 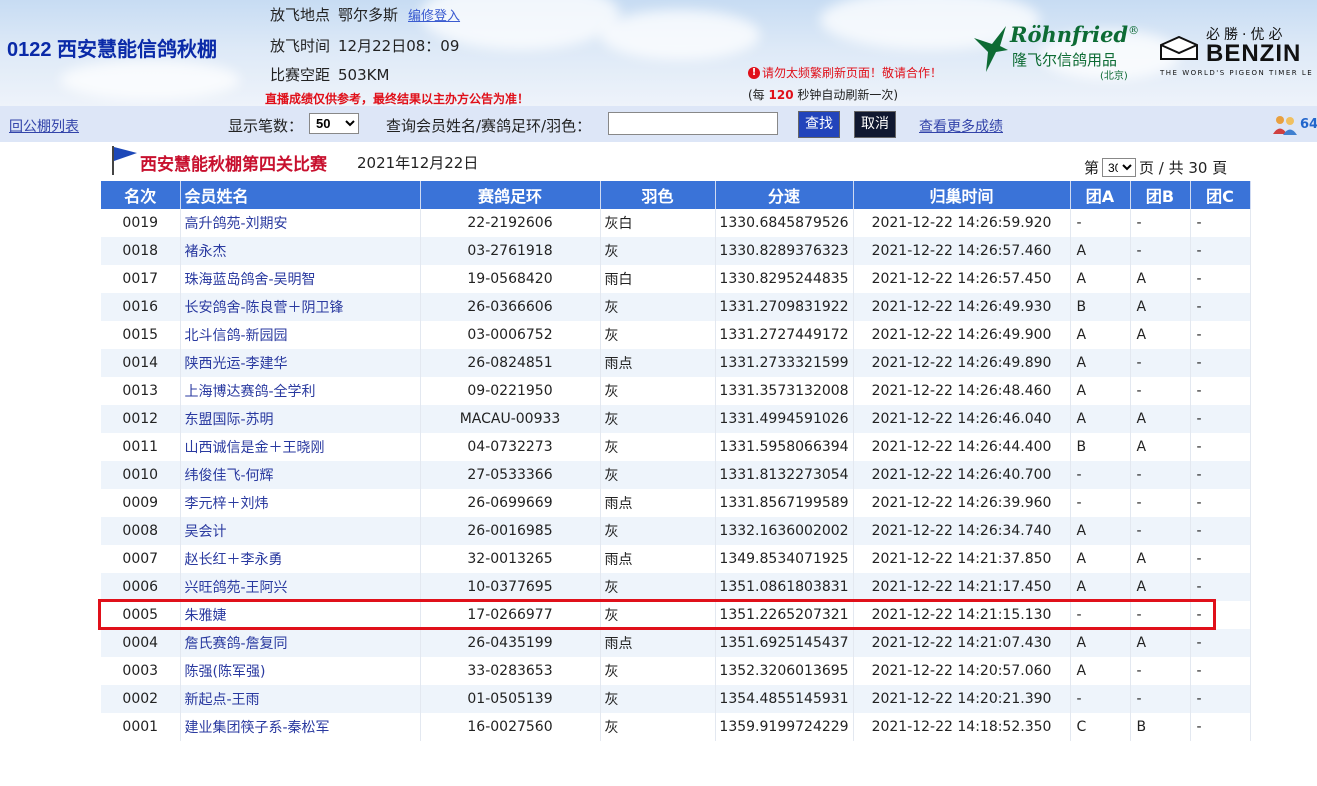 I want to click on ring-number-cell: 04-0732273, so click(x=510, y=447).